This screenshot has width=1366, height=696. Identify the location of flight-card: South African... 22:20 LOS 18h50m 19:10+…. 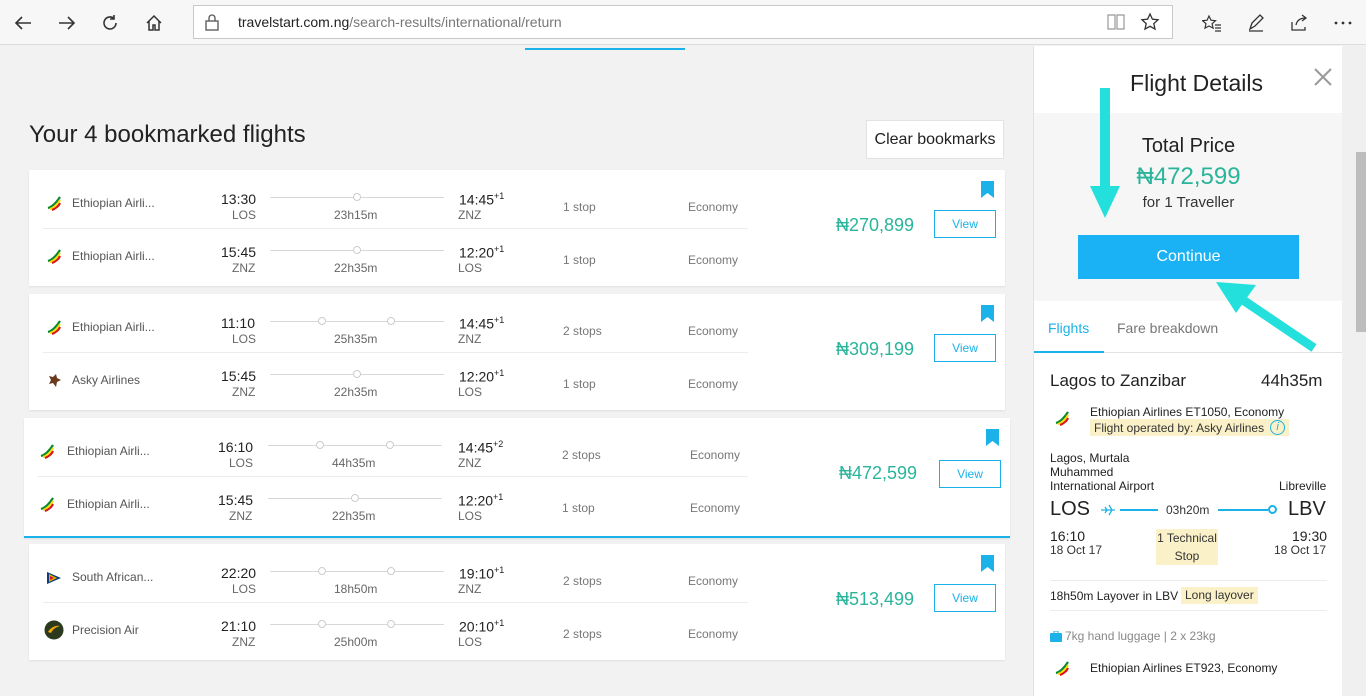
(517, 602).